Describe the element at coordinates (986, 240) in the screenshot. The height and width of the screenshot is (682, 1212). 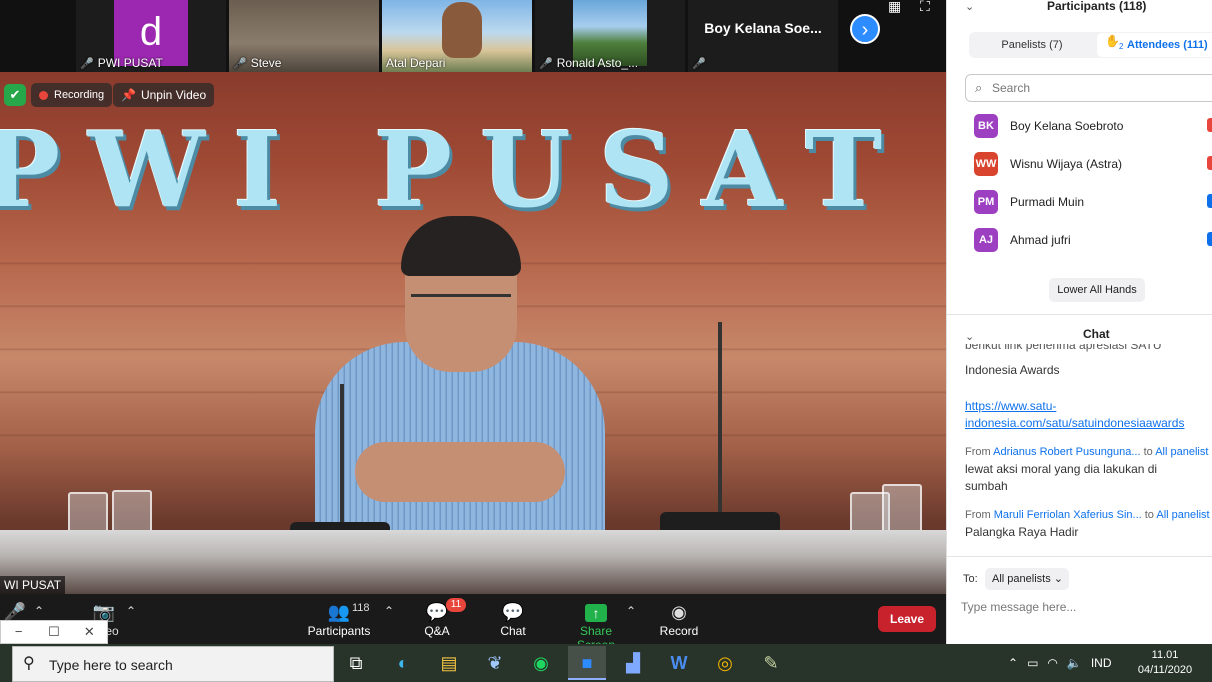
I see `avatar: AJ` at that location.